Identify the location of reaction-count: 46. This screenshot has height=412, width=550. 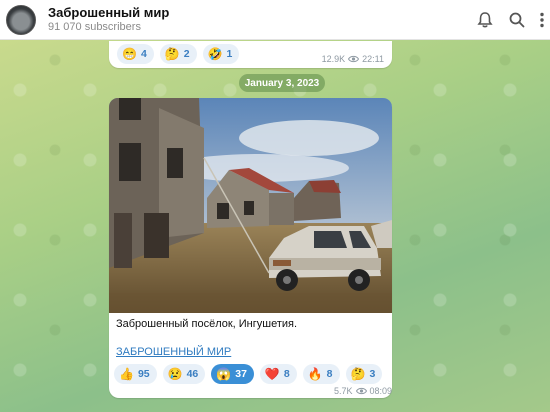
(192, 374).